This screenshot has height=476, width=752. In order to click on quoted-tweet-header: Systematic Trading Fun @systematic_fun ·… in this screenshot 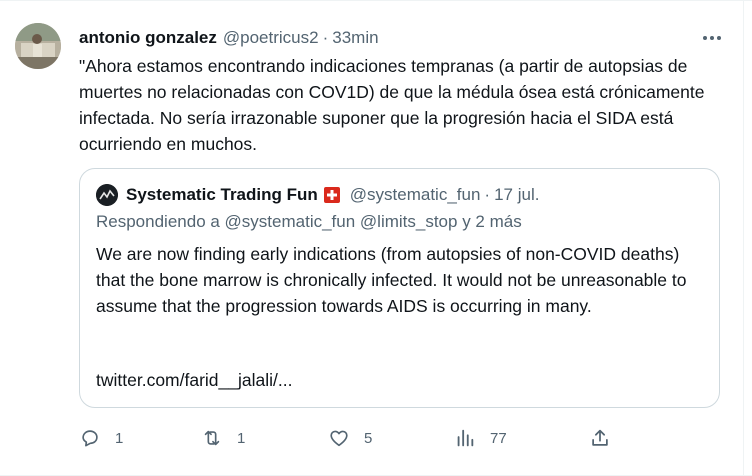, I will do `click(317, 195)`.